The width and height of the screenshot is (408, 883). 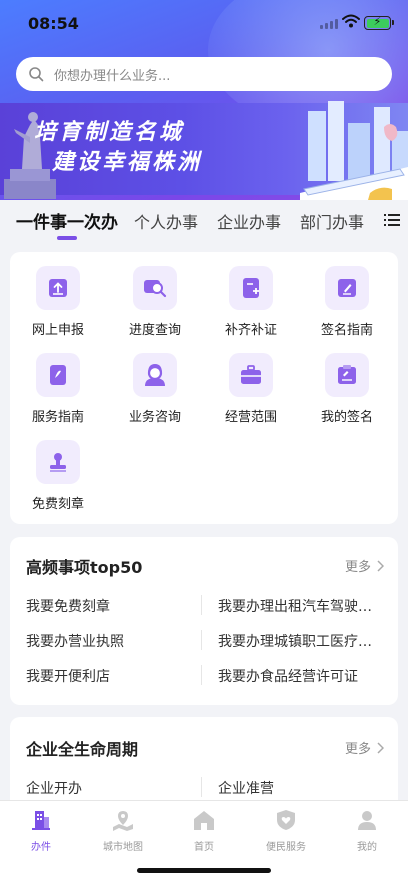 I want to click on menu-list-icon, so click(x=392, y=220).